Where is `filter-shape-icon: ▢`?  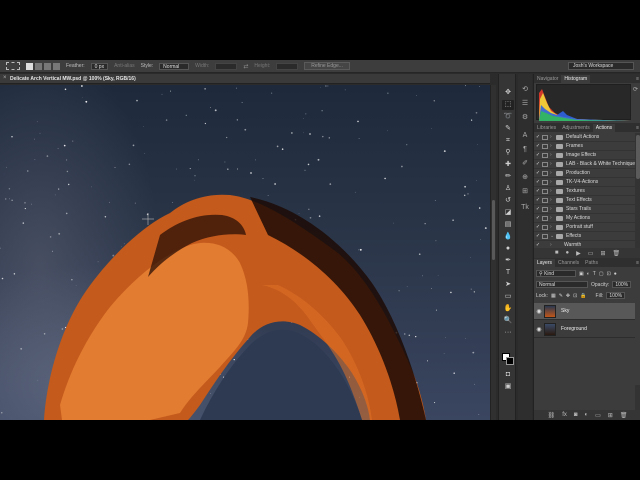
filter-shape-icon: ▢ is located at coordinates (601, 274).